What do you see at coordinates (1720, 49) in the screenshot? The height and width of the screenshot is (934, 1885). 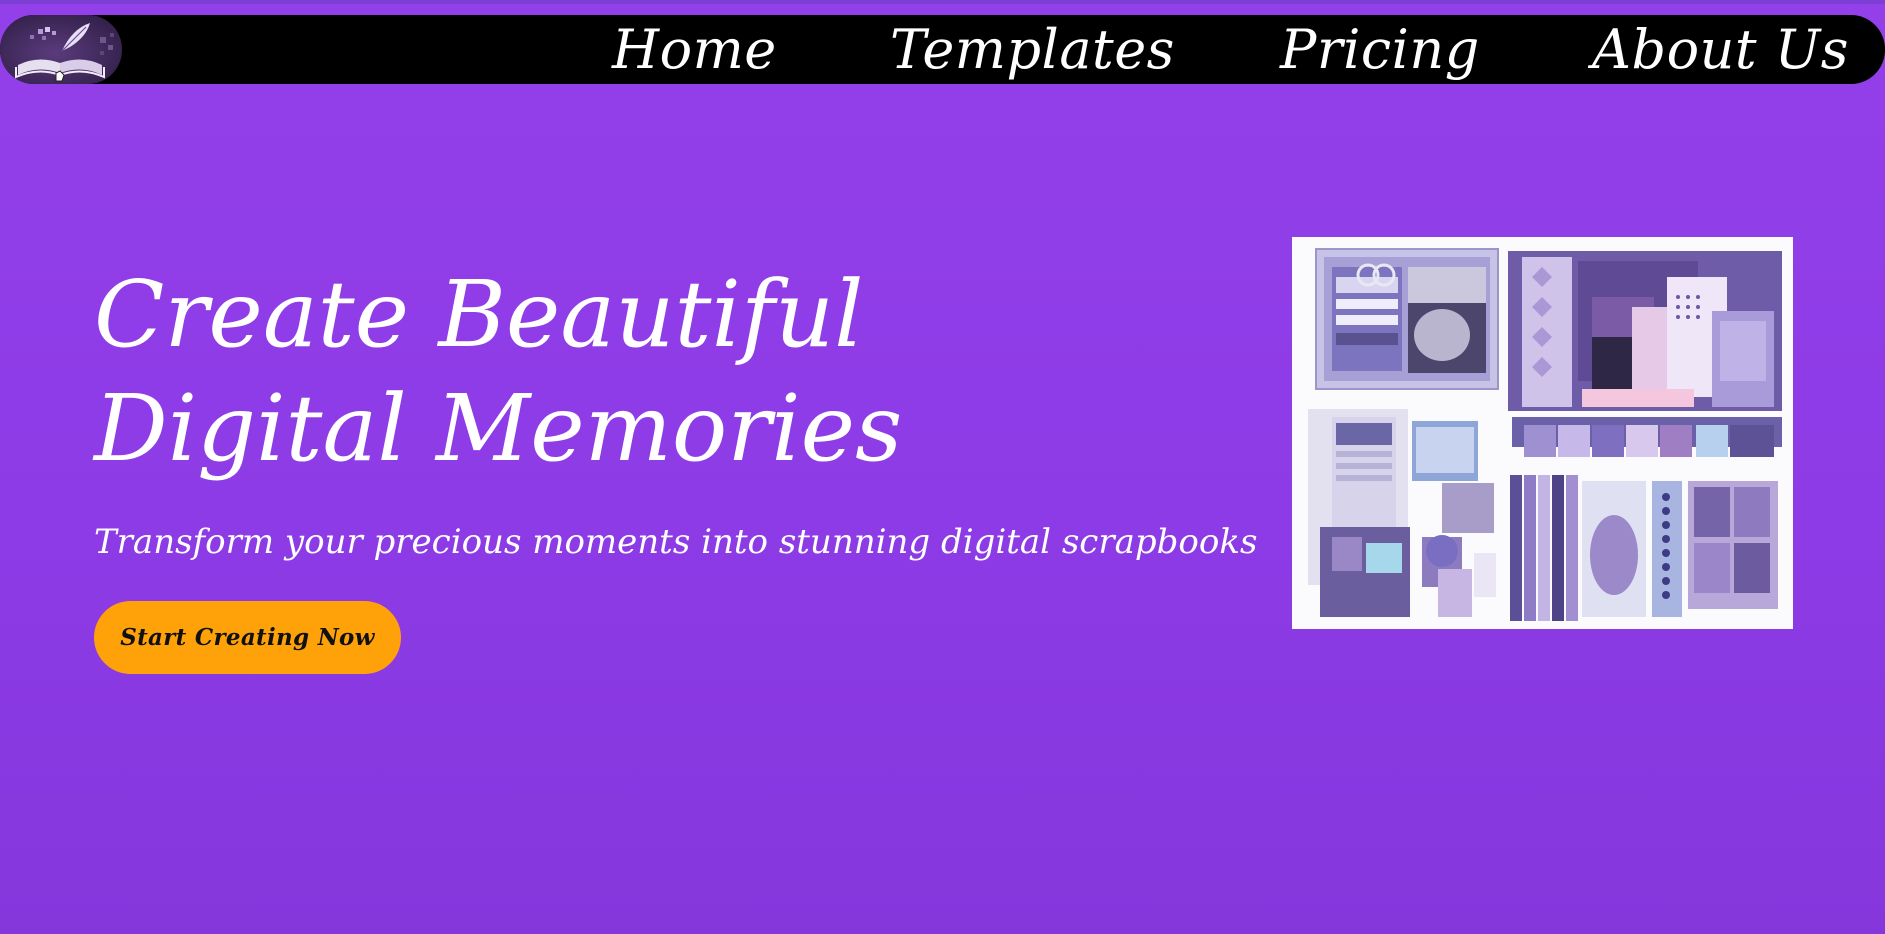 I see `nav-link-about-us: About Us` at bounding box center [1720, 49].